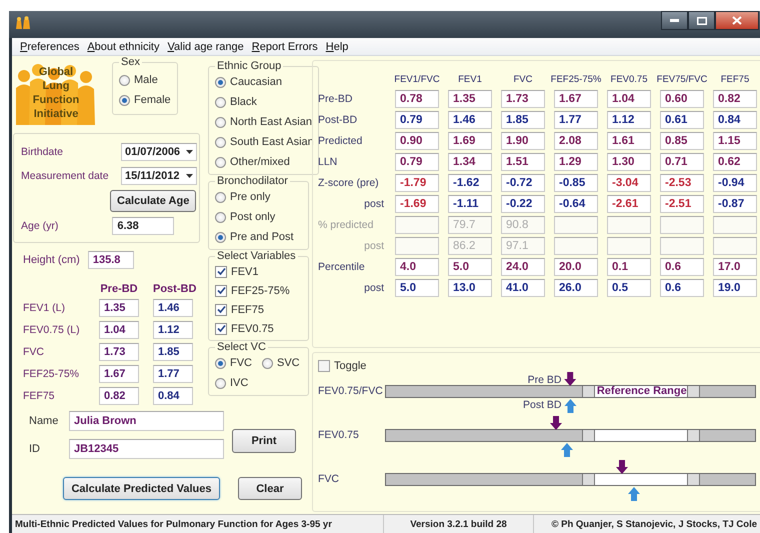  What do you see at coordinates (271, 122) in the screenshot?
I see `option-label: North East Asian` at bounding box center [271, 122].